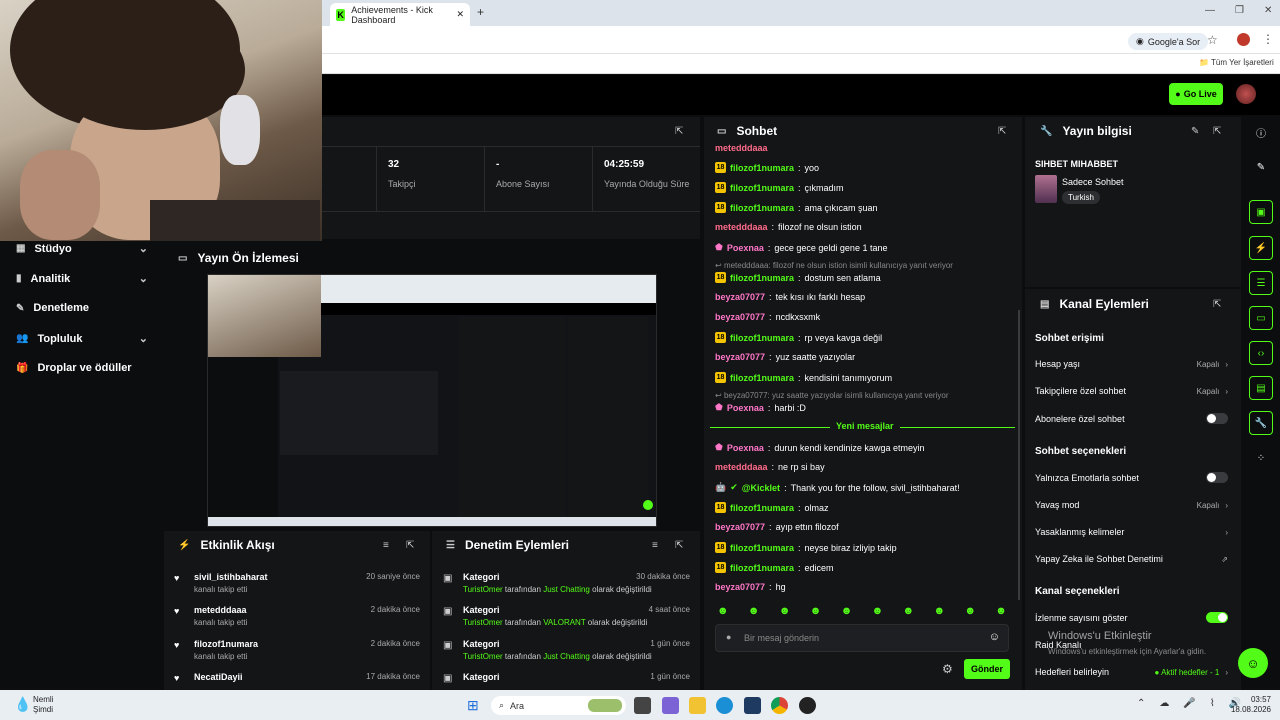 Image resolution: width=1280 pixels, height=720 pixels. Describe the element at coordinates (767, 167) in the screenshot. I see `chat-message: 18 filozof1numara: yoo` at that location.